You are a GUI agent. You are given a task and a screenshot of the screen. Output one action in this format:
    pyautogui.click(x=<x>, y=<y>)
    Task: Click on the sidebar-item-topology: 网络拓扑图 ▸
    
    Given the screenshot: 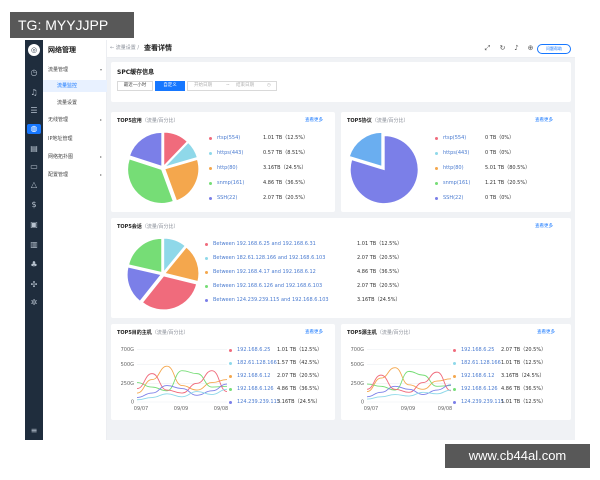 What is the action you would take?
    pyautogui.click(x=75, y=157)
    